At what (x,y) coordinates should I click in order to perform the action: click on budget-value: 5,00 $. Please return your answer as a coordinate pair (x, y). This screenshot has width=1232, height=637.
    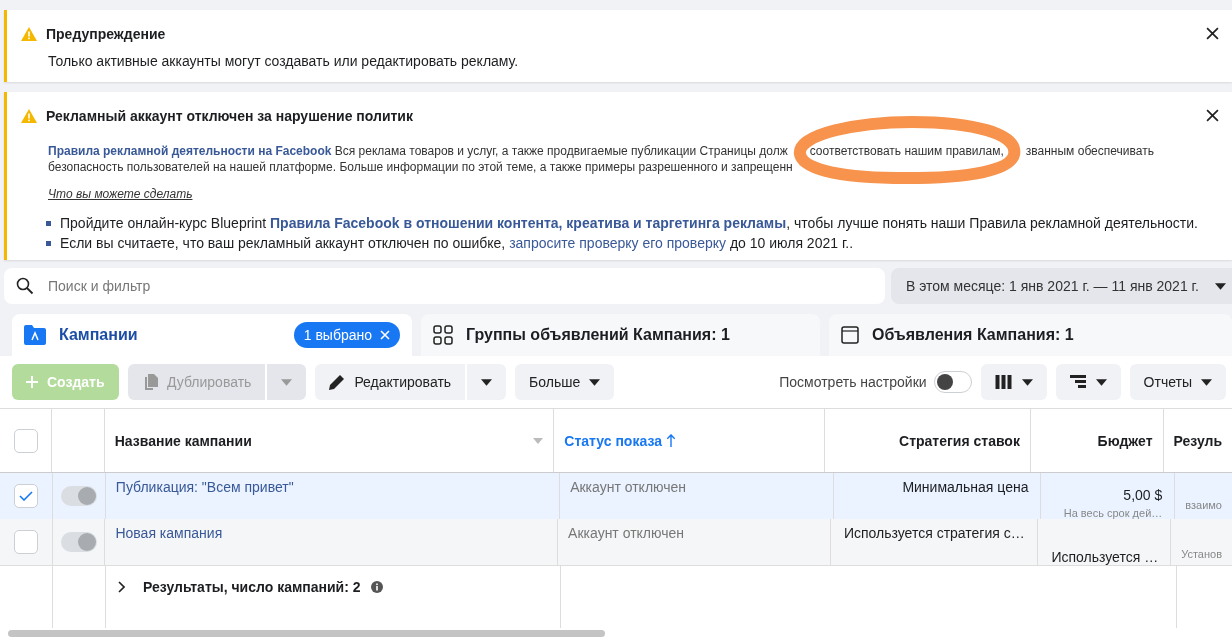
    Looking at the image, I should click on (1143, 495).